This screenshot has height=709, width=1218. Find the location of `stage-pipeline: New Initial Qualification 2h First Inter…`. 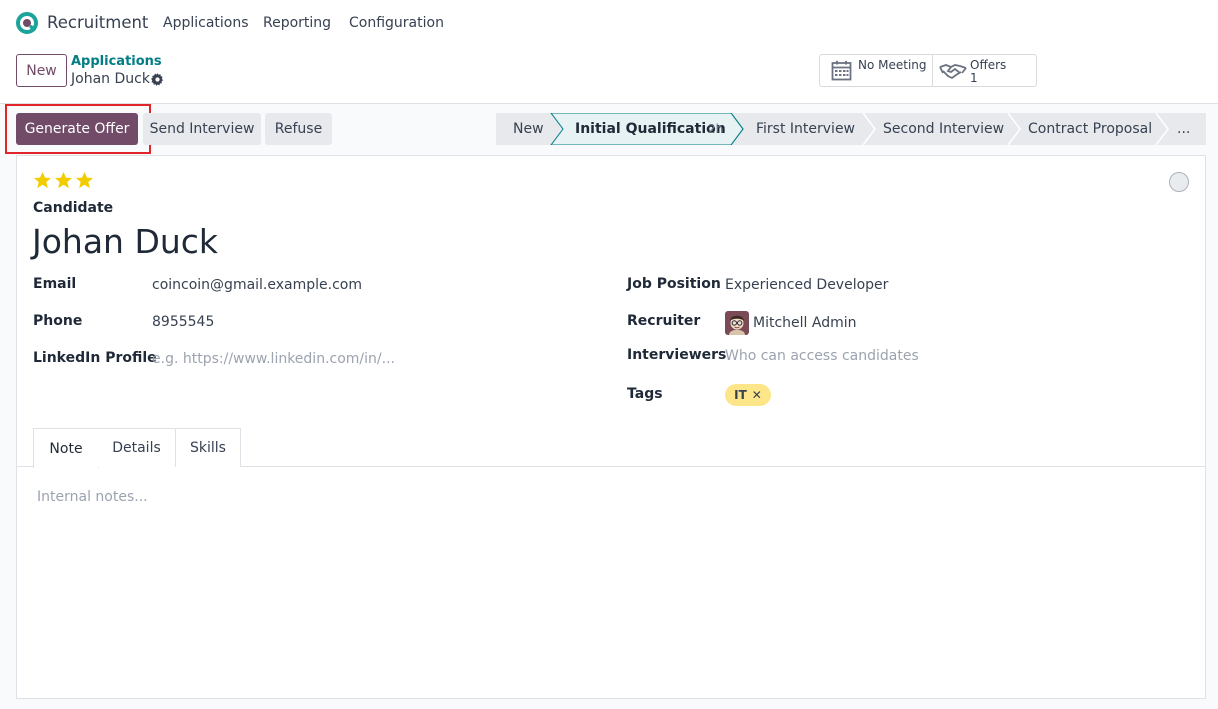

stage-pipeline: New Initial Qualification 2h First Inter… is located at coordinates (851, 129).